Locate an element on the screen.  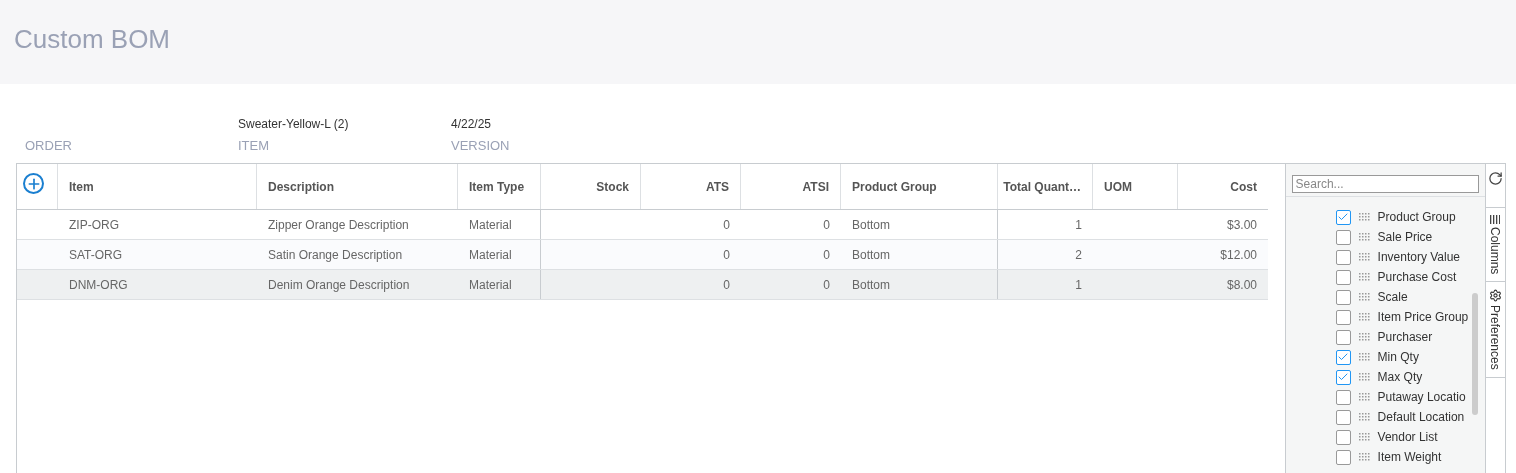
table-cell-text: DNM-ORG is located at coordinates (98, 285).